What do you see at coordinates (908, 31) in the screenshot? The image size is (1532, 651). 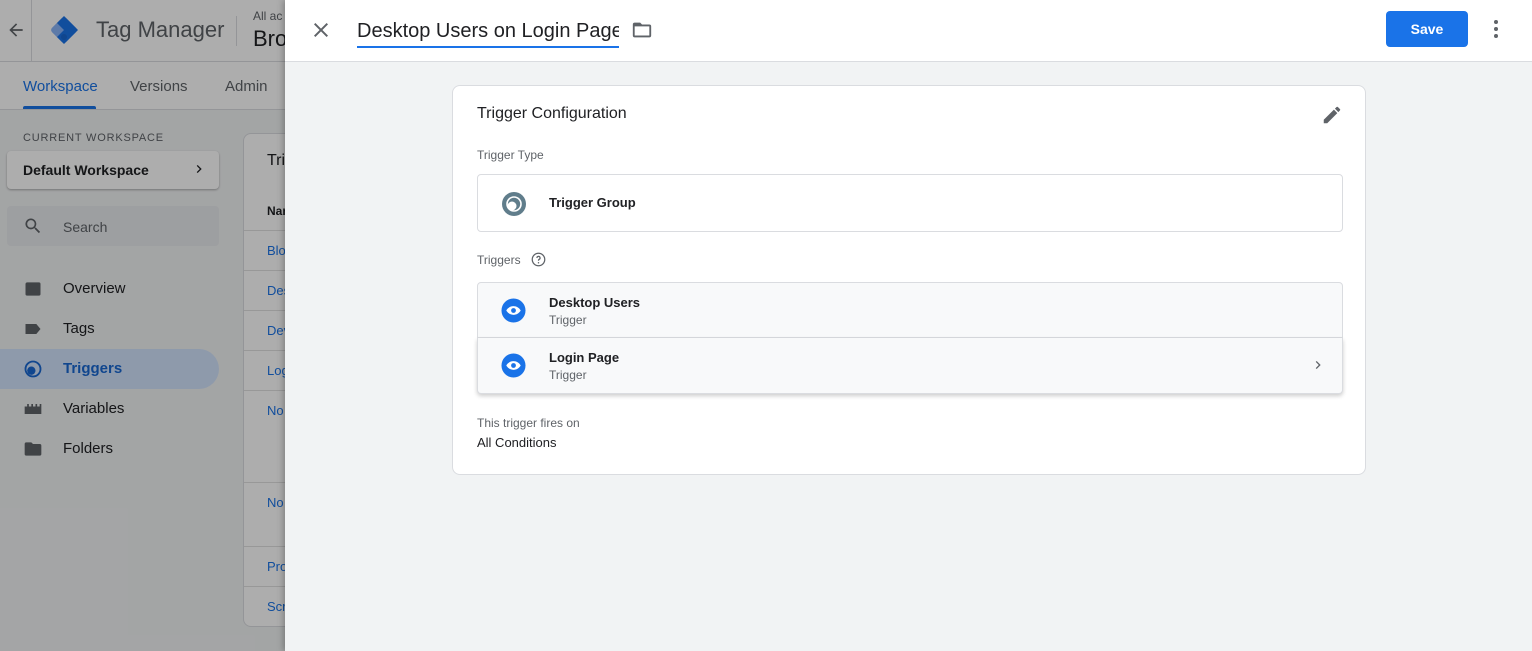 I see `sheet-header: Save` at bounding box center [908, 31].